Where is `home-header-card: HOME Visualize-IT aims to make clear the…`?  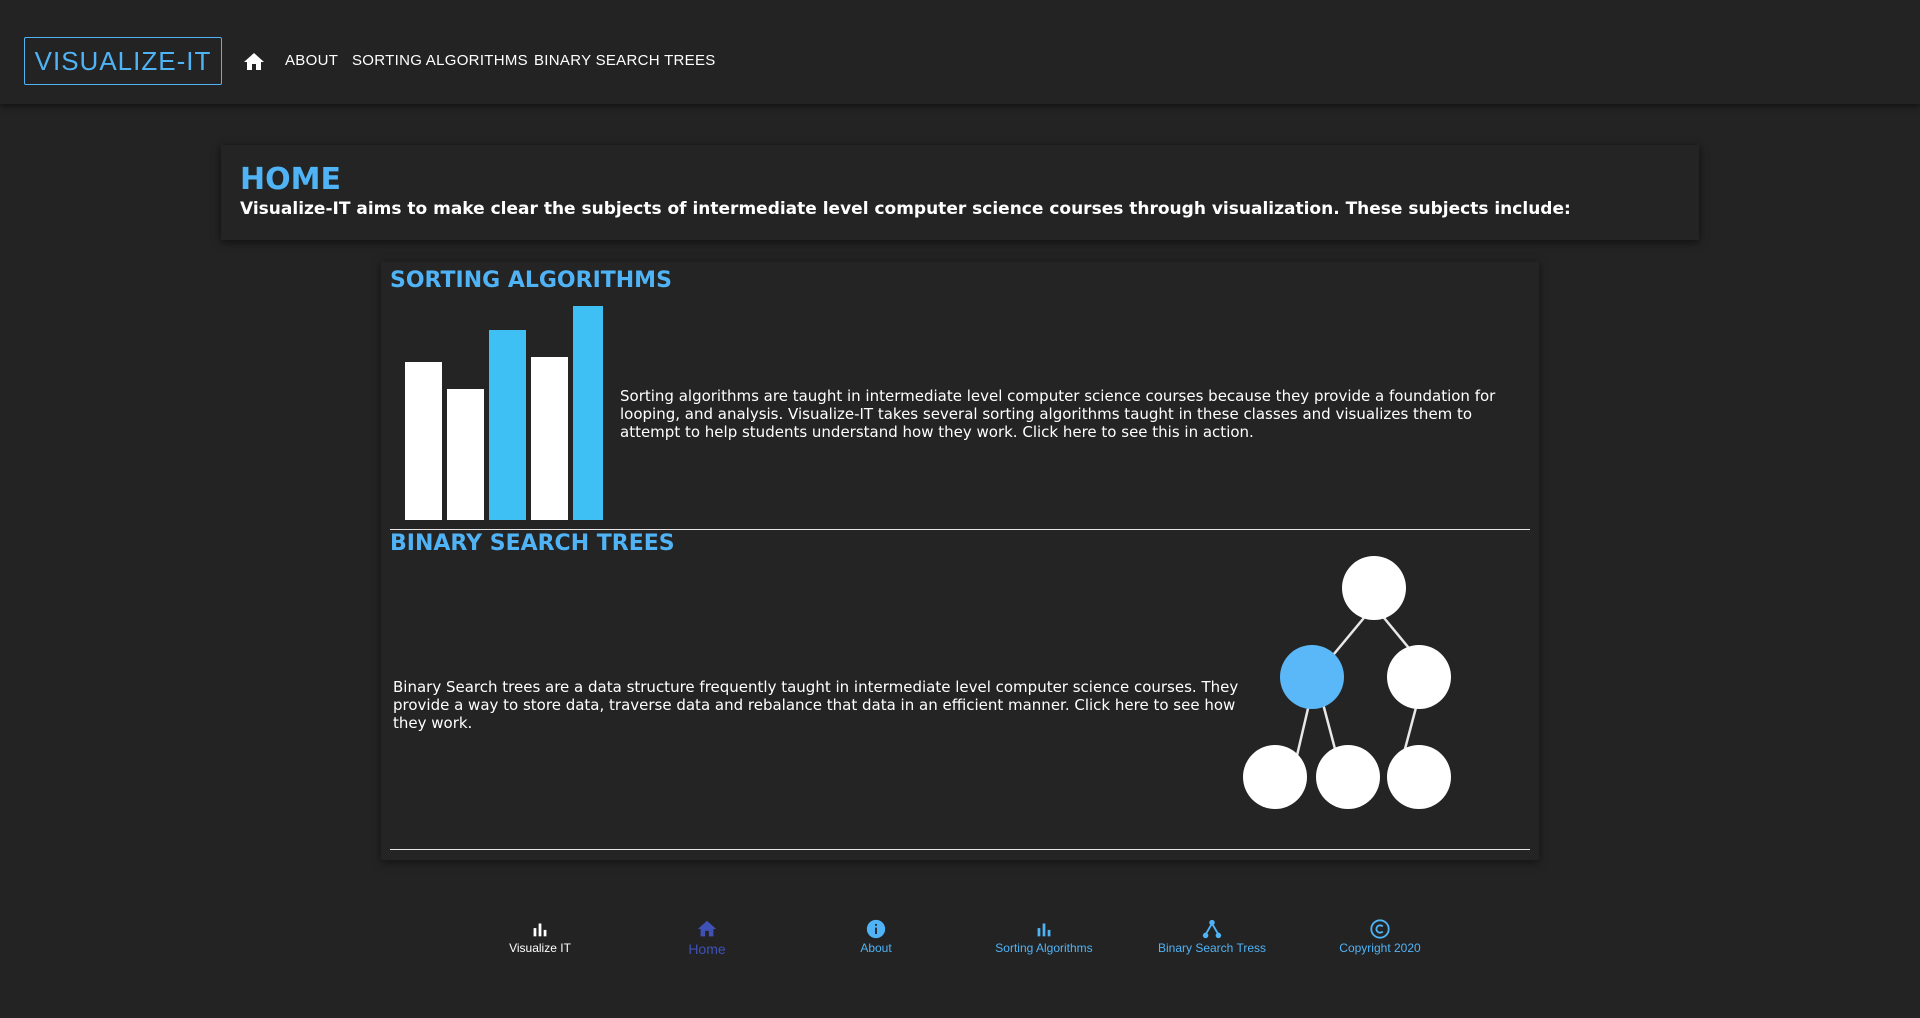 home-header-card: HOME Visualize-IT aims to make clear the… is located at coordinates (960, 192).